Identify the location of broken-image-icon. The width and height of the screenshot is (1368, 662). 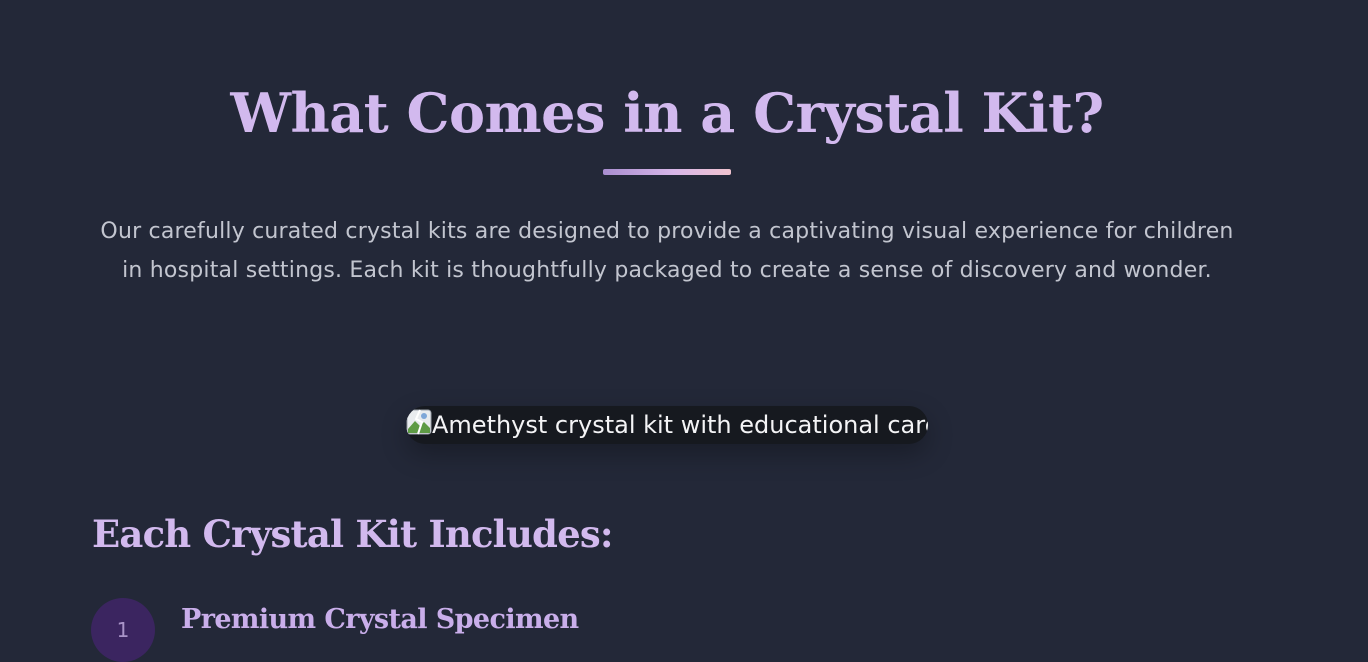
(419, 422).